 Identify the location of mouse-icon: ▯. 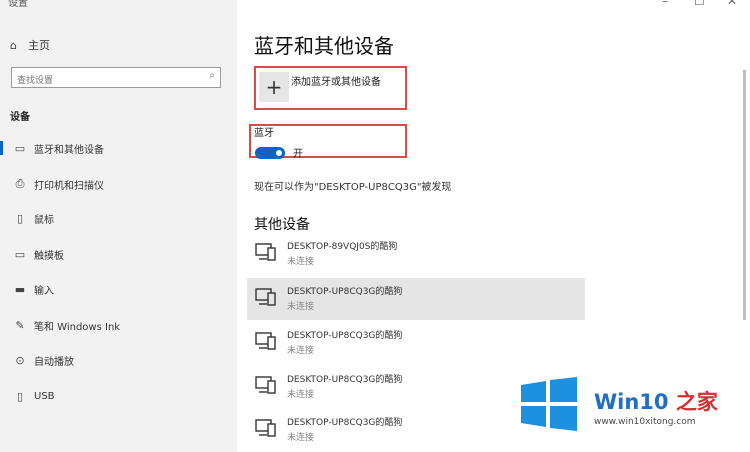
(20, 218).